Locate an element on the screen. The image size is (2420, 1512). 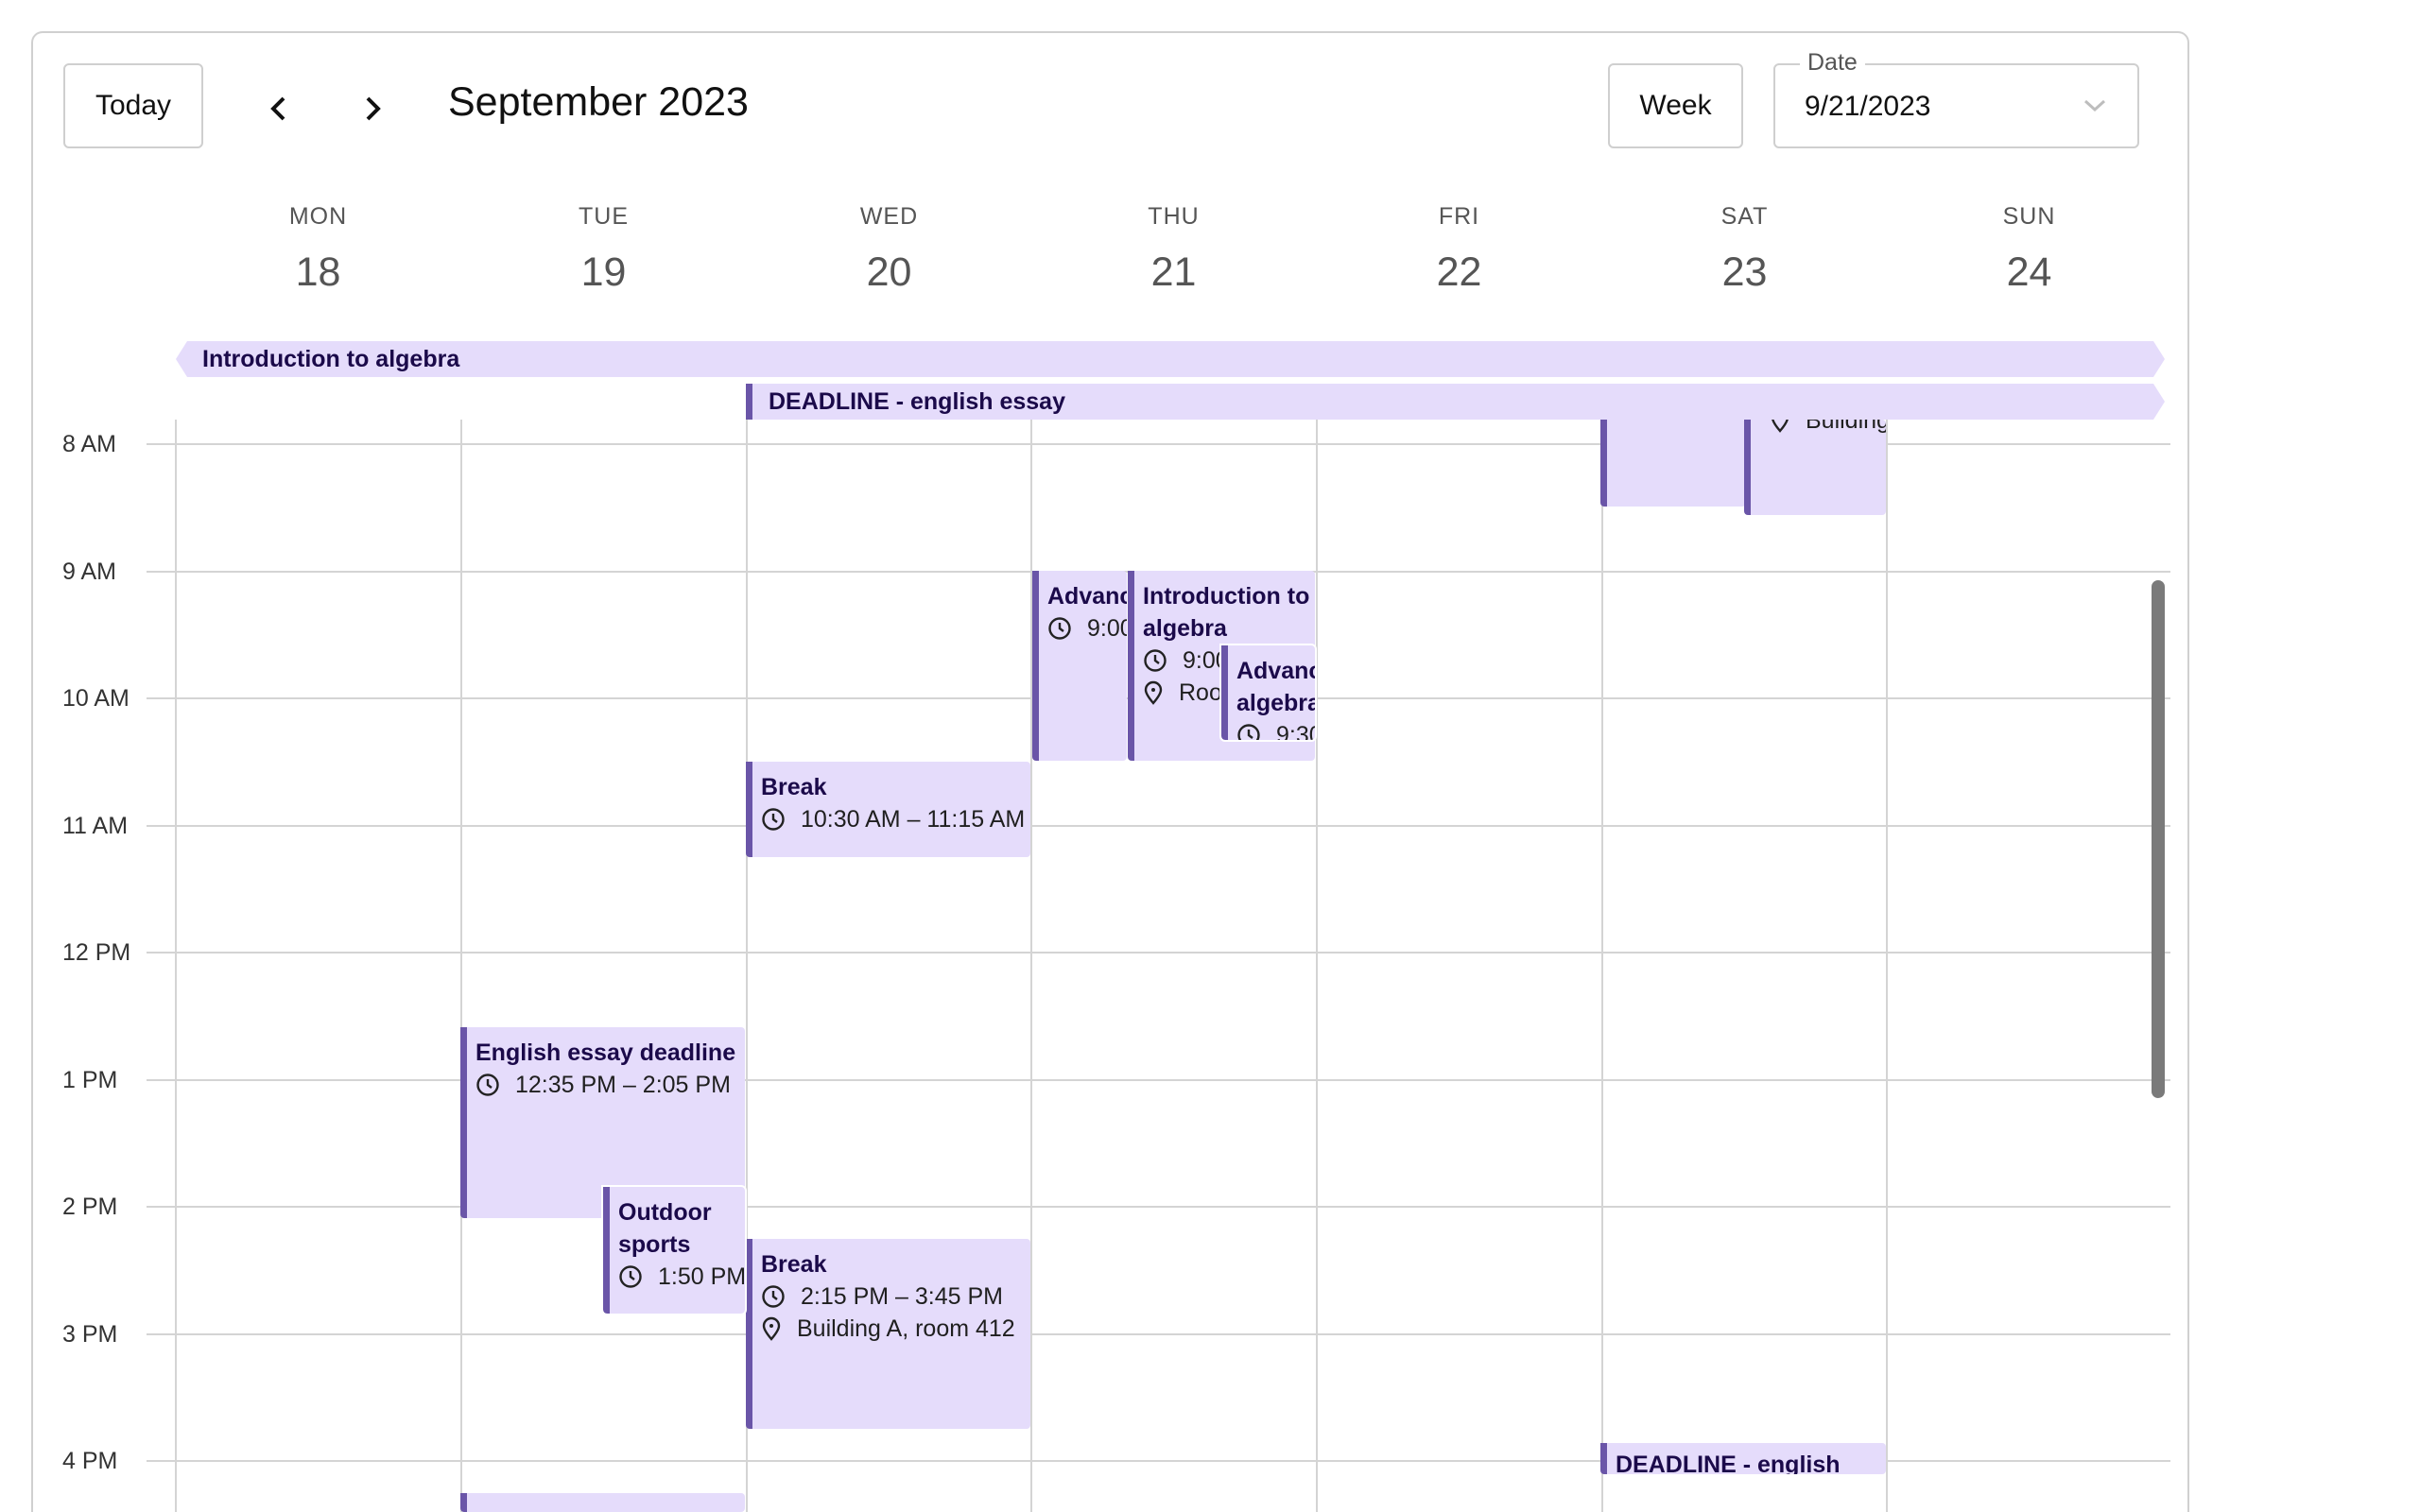
day-number: 24 is located at coordinates (2029, 272).